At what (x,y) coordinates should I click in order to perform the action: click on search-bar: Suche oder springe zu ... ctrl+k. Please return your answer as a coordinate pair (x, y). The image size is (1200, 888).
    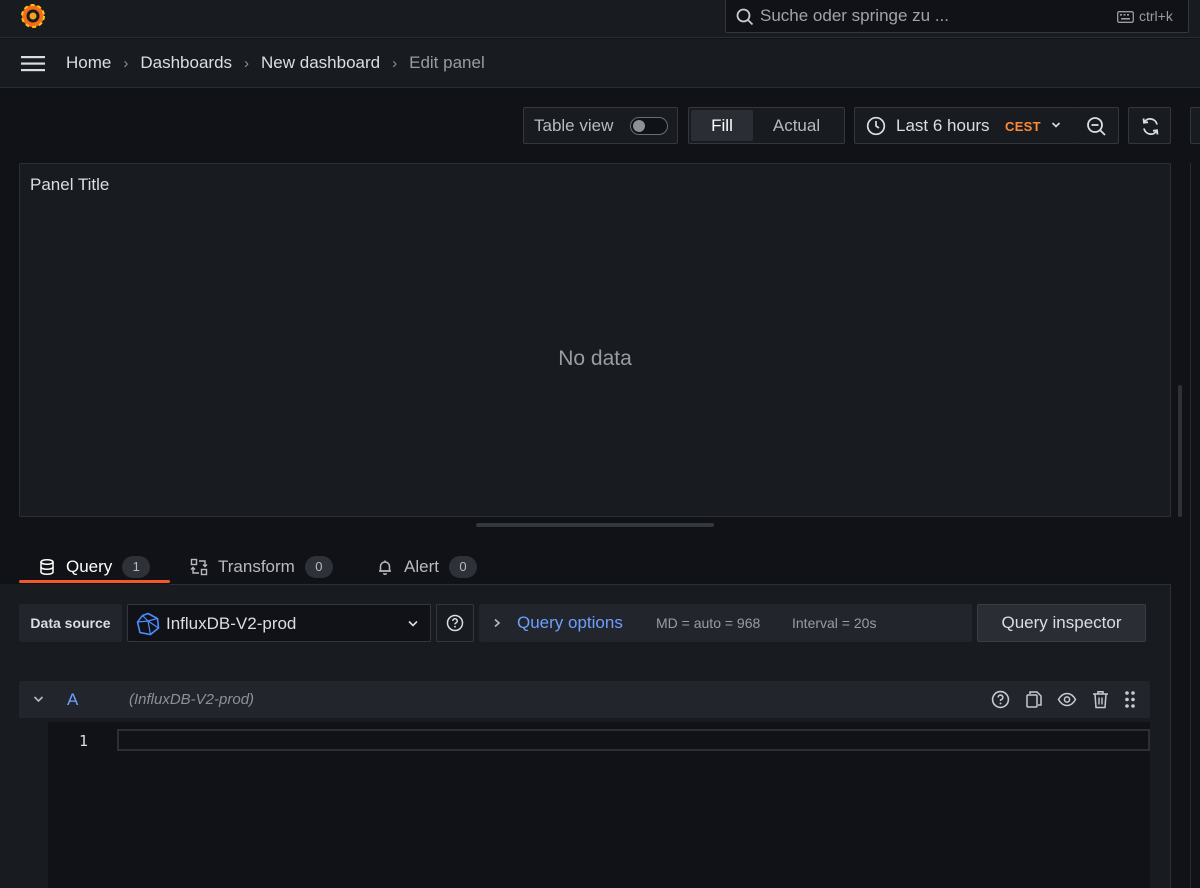
    Looking at the image, I should click on (957, 16).